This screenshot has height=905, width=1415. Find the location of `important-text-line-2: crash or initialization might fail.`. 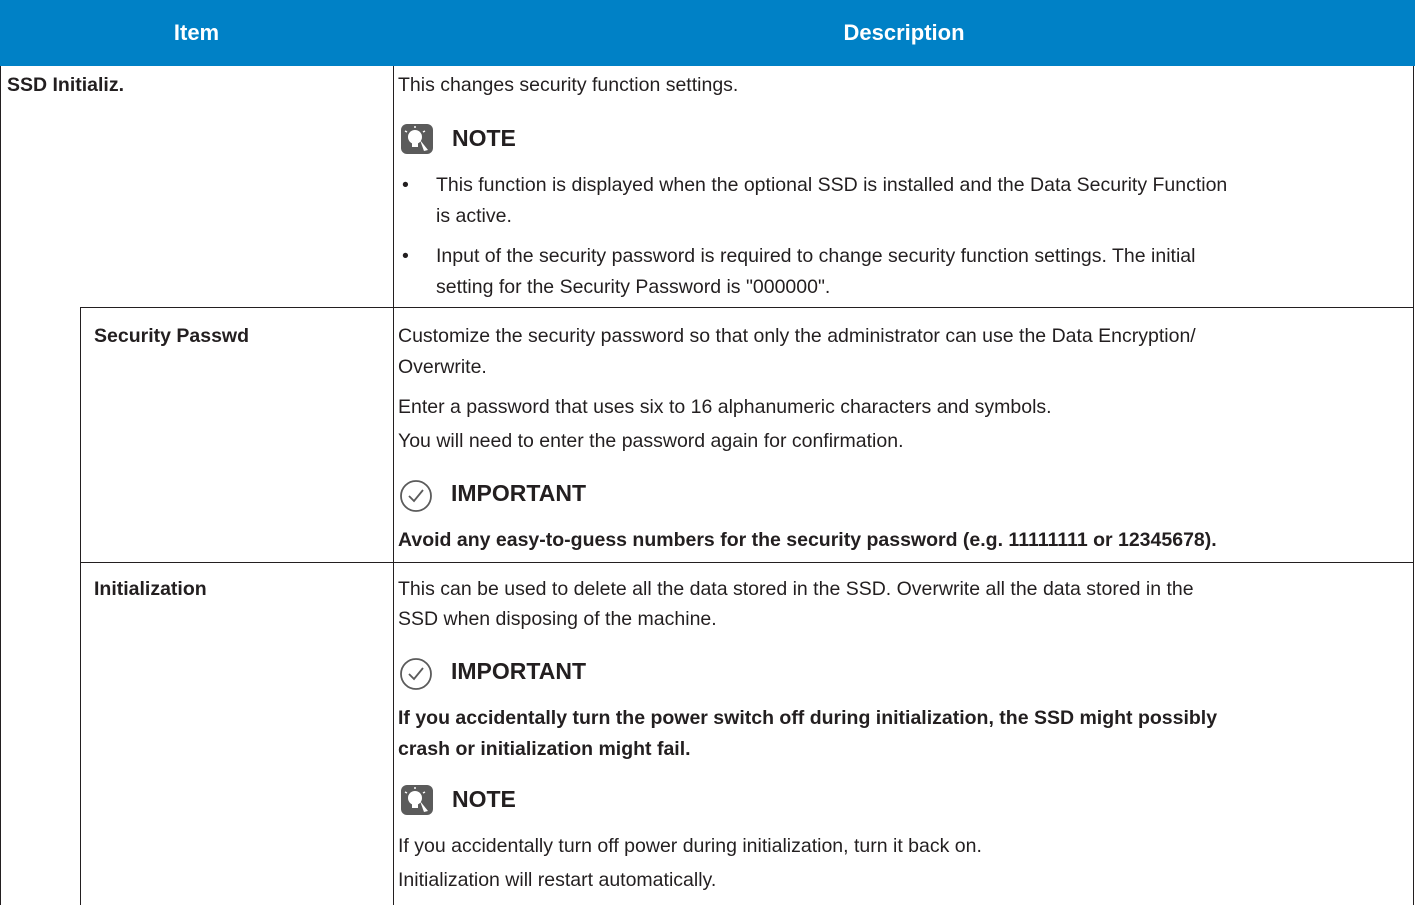

important-text-line-2: crash or initialization might fail. is located at coordinates (544, 749).